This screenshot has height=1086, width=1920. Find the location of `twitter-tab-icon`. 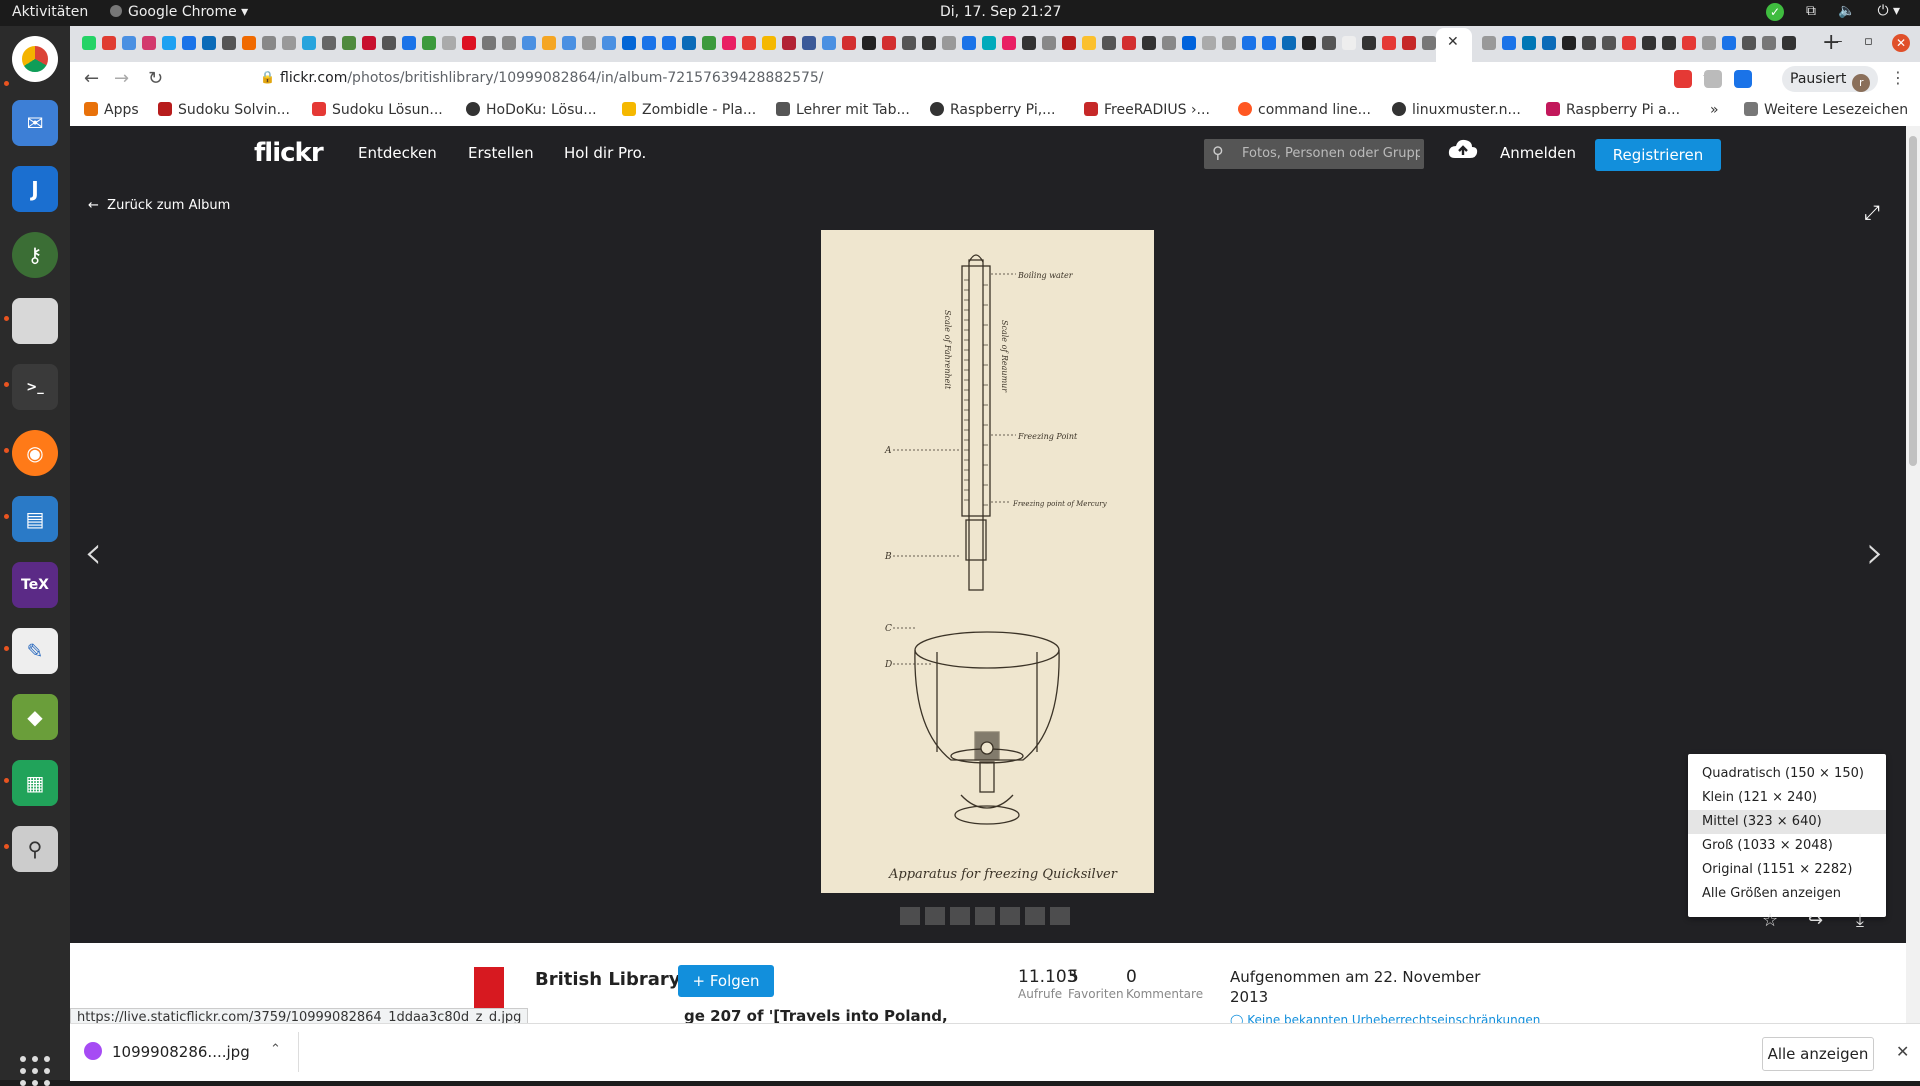

twitter-tab-icon is located at coordinates (169, 43).